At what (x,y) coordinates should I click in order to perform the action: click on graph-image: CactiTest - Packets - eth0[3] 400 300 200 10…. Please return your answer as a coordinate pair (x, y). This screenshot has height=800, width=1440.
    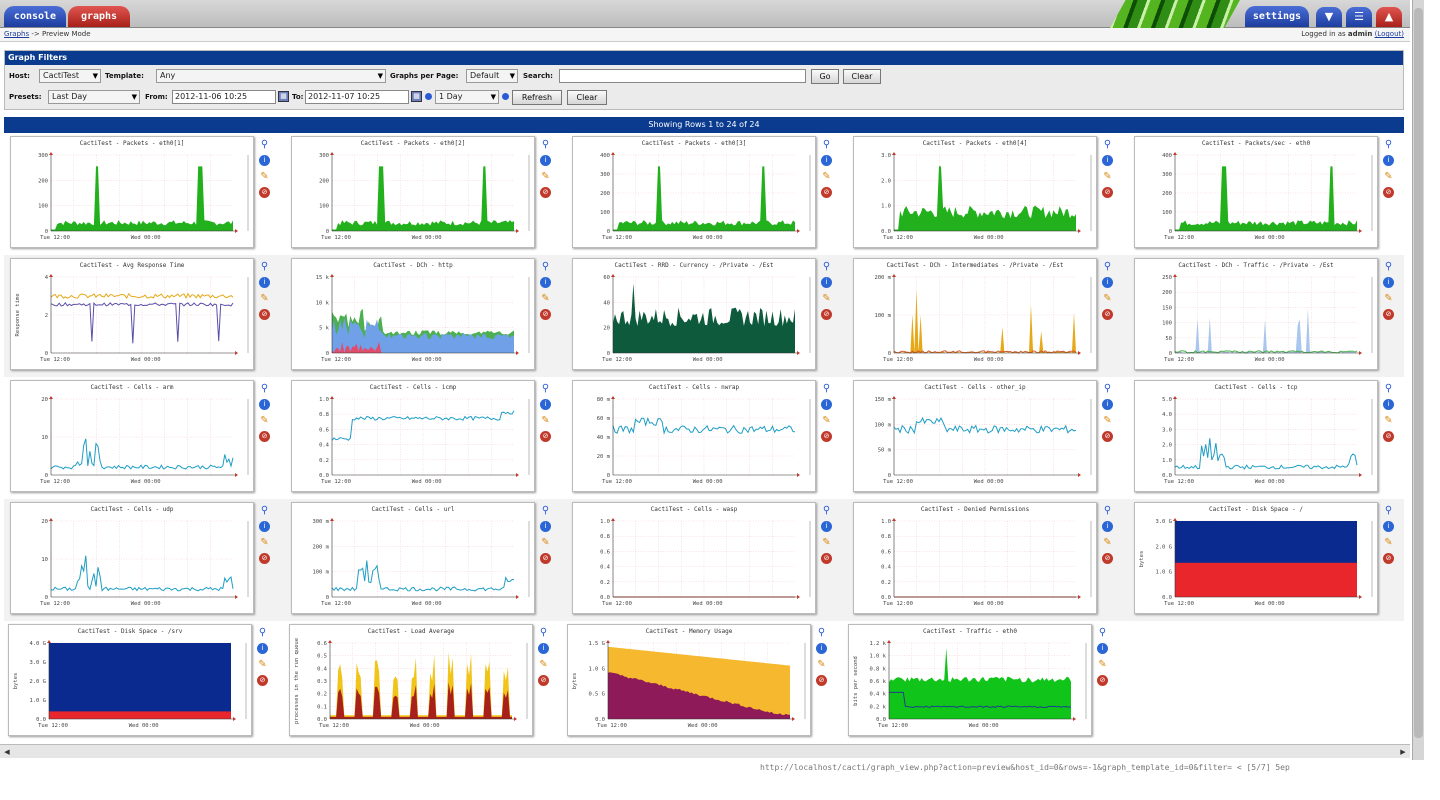
    Looking at the image, I should click on (694, 192).